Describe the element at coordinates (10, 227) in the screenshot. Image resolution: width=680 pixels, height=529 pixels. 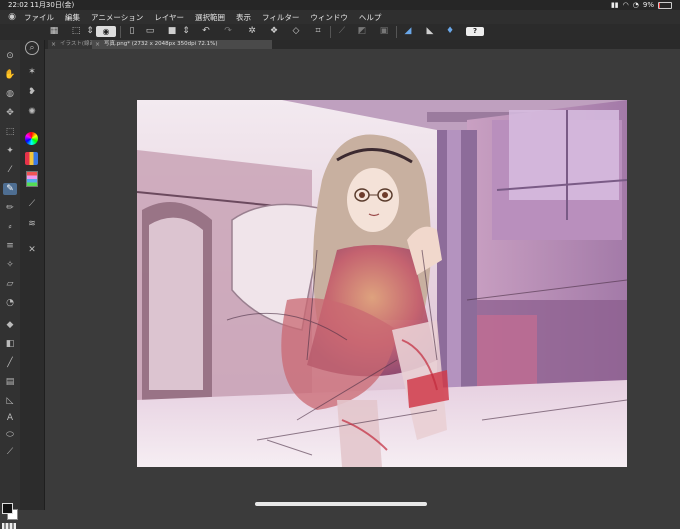
I see `brush-tool-icon: ⸗` at that location.